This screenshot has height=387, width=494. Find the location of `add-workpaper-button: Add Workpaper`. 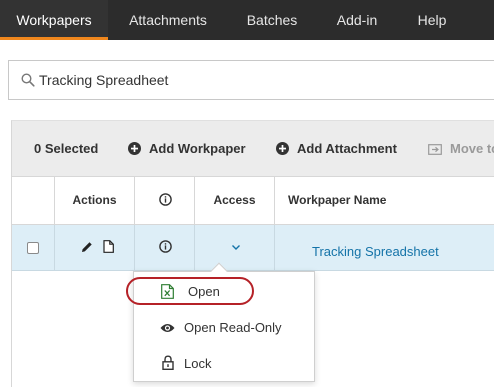

add-workpaper-button: Add Workpaper is located at coordinates (187, 149).